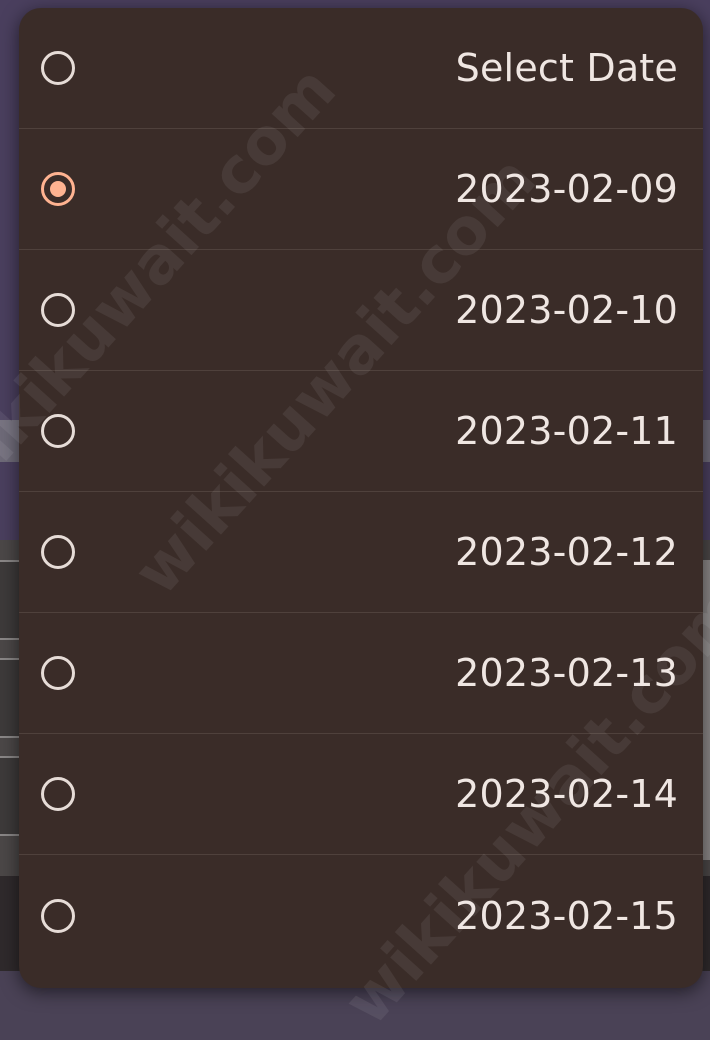 The width and height of the screenshot is (710, 1040). I want to click on option-date: 2023-02-09, so click(361, 189).